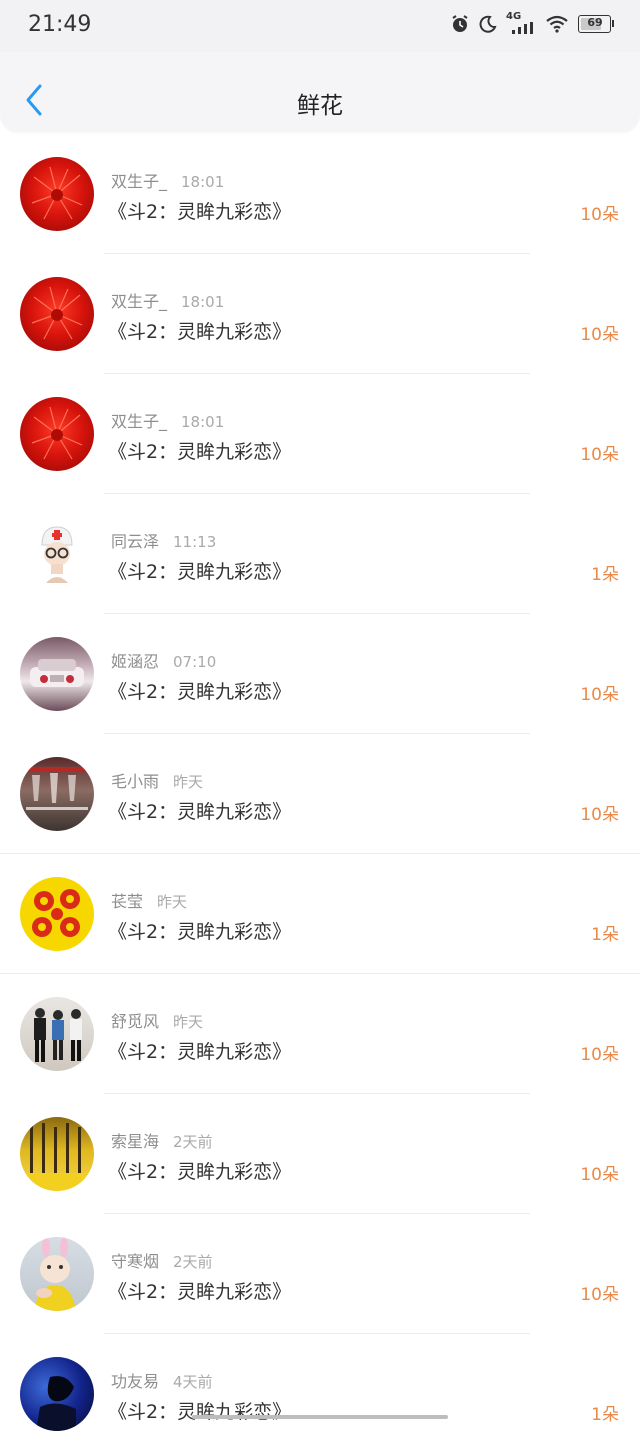  Describe the element at coordinates (193, 1382) in the screenshot. I see `sent-time: 4天前` at that location.